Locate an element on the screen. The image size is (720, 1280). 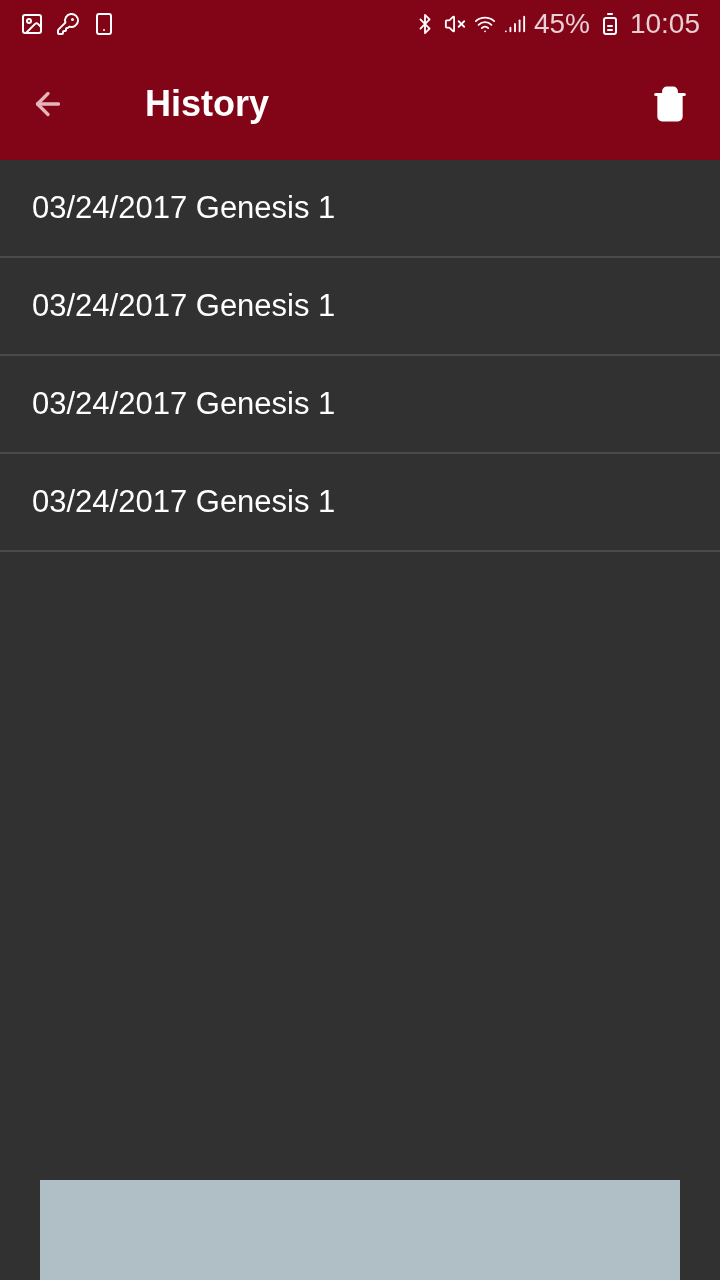
key-icon is located at coordinates (68, 24).